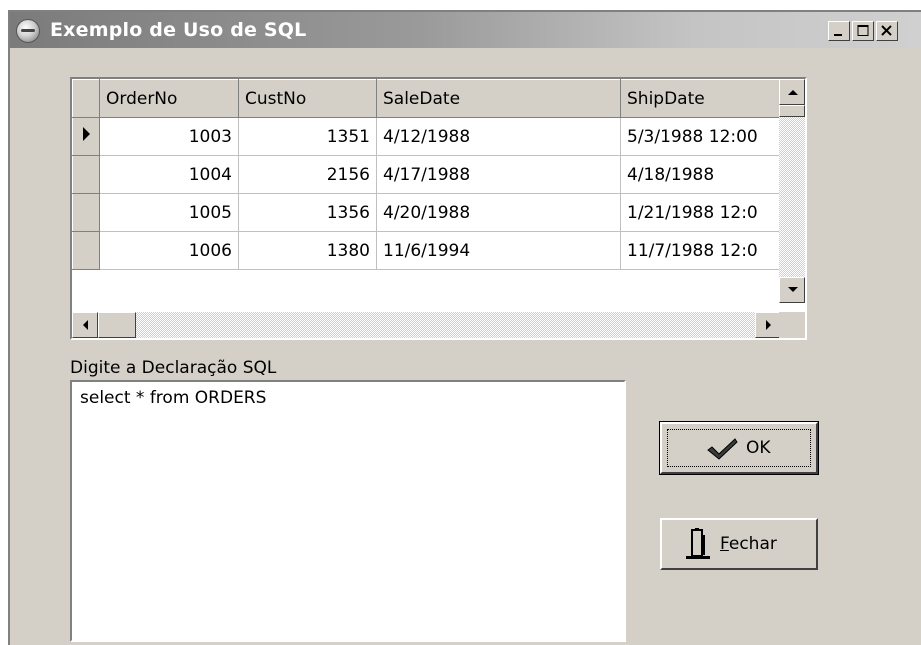 The height and width of the screenshot is (645, 921). Describe the element at coordinates (722, 449) in the screenshot. I see `checkmark-icon` at that location.